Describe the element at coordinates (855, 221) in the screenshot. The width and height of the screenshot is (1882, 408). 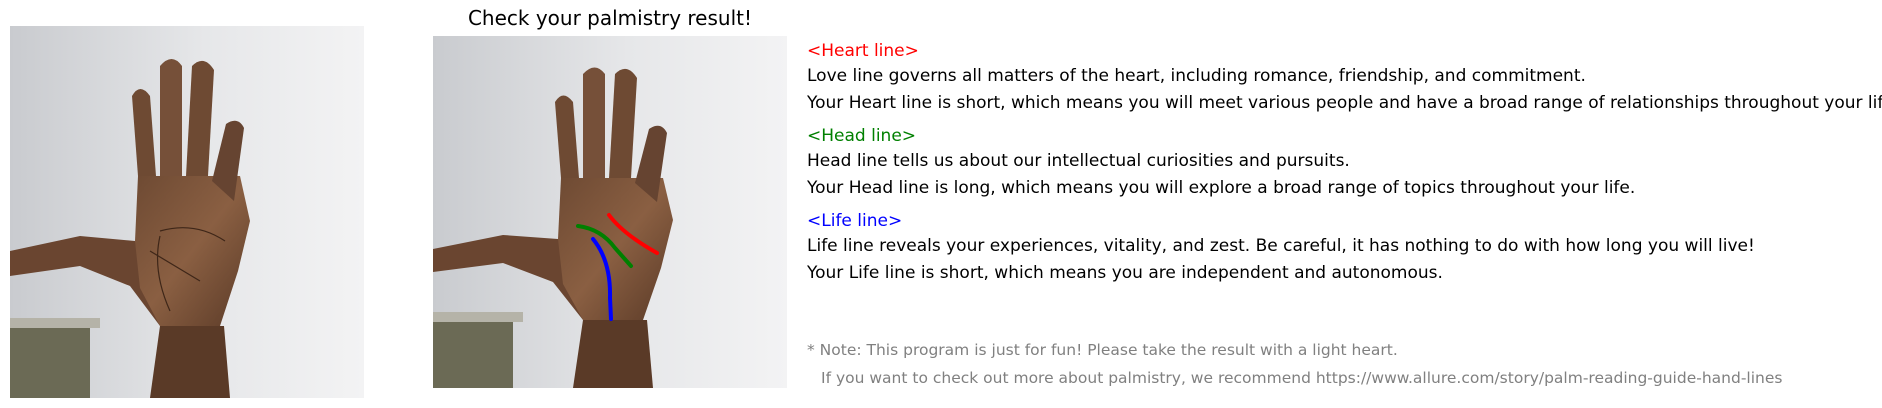
I see `life-line-title: <Life line>` at that location.